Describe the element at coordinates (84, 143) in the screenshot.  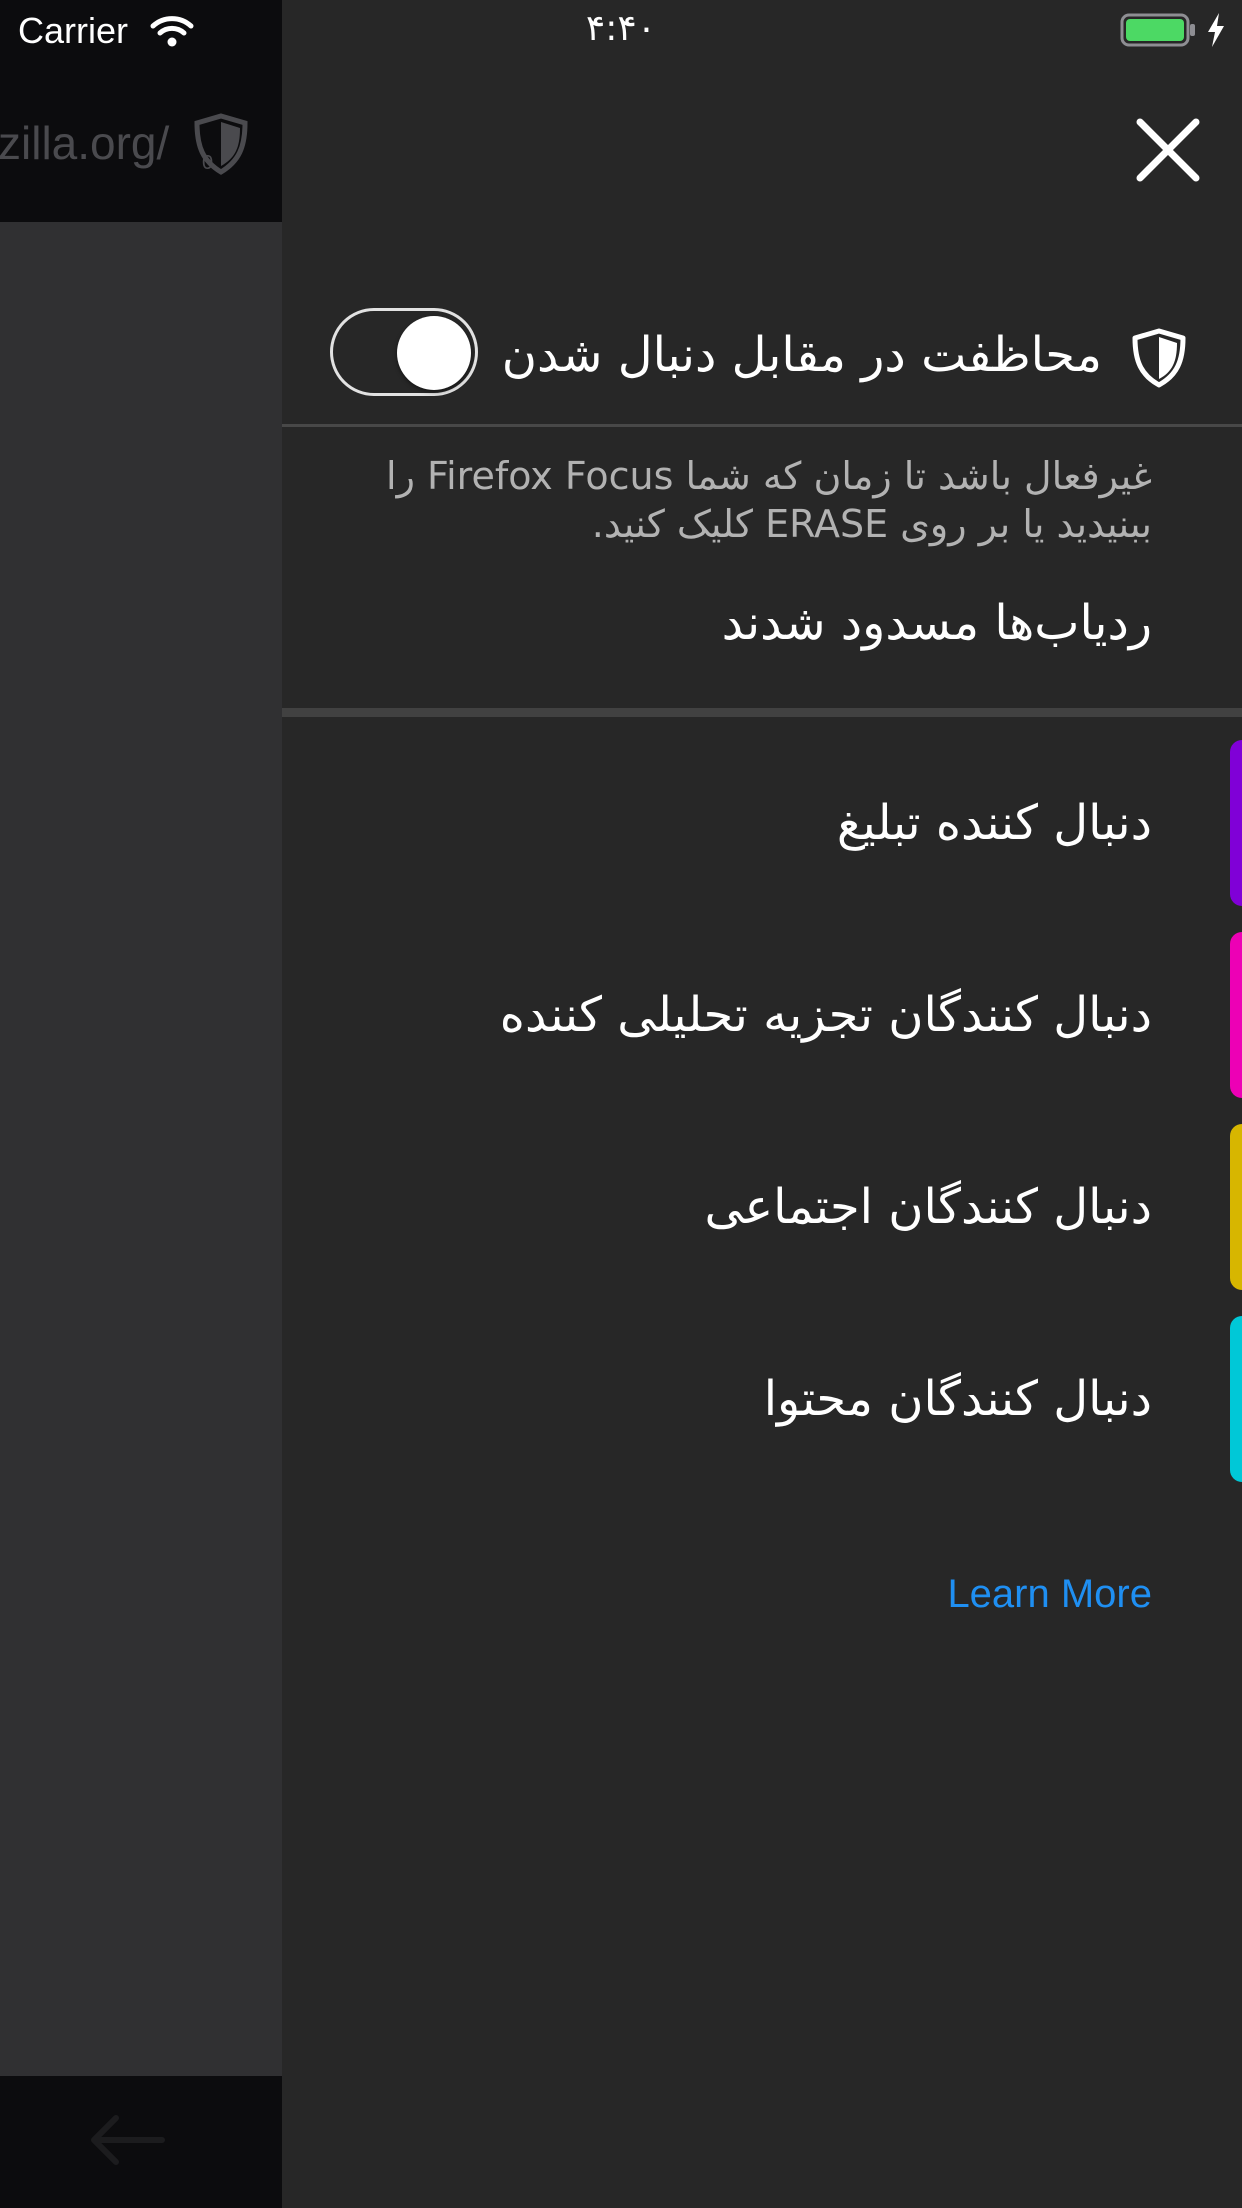
I see `url-text: zilla.org/` at that location.